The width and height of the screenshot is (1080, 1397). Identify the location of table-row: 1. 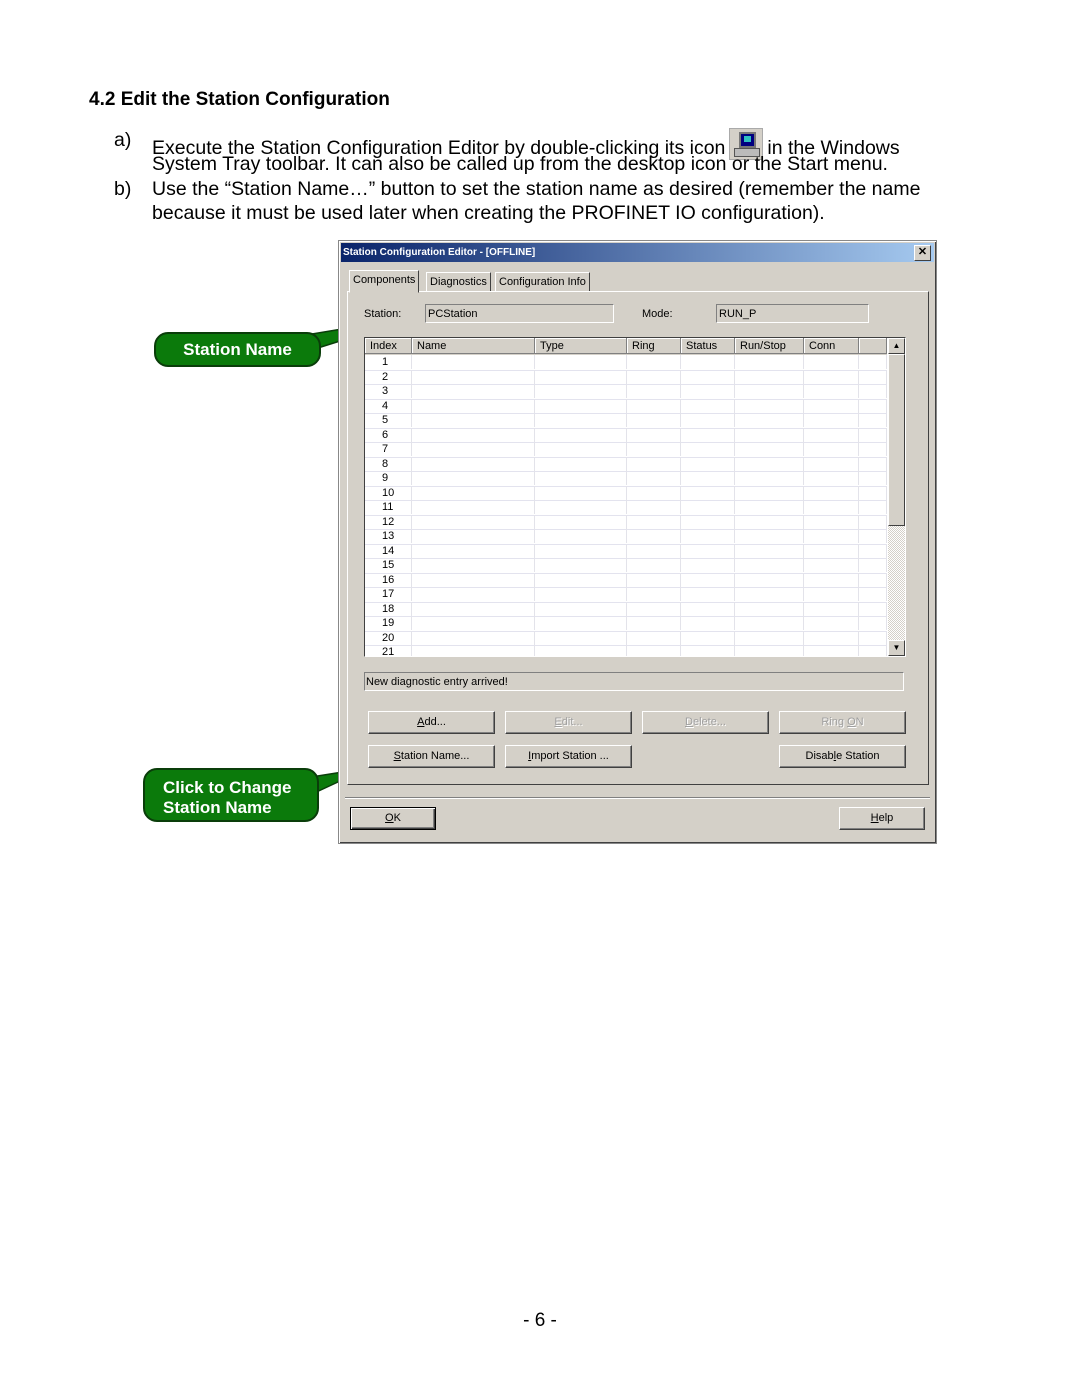
(626, 363).